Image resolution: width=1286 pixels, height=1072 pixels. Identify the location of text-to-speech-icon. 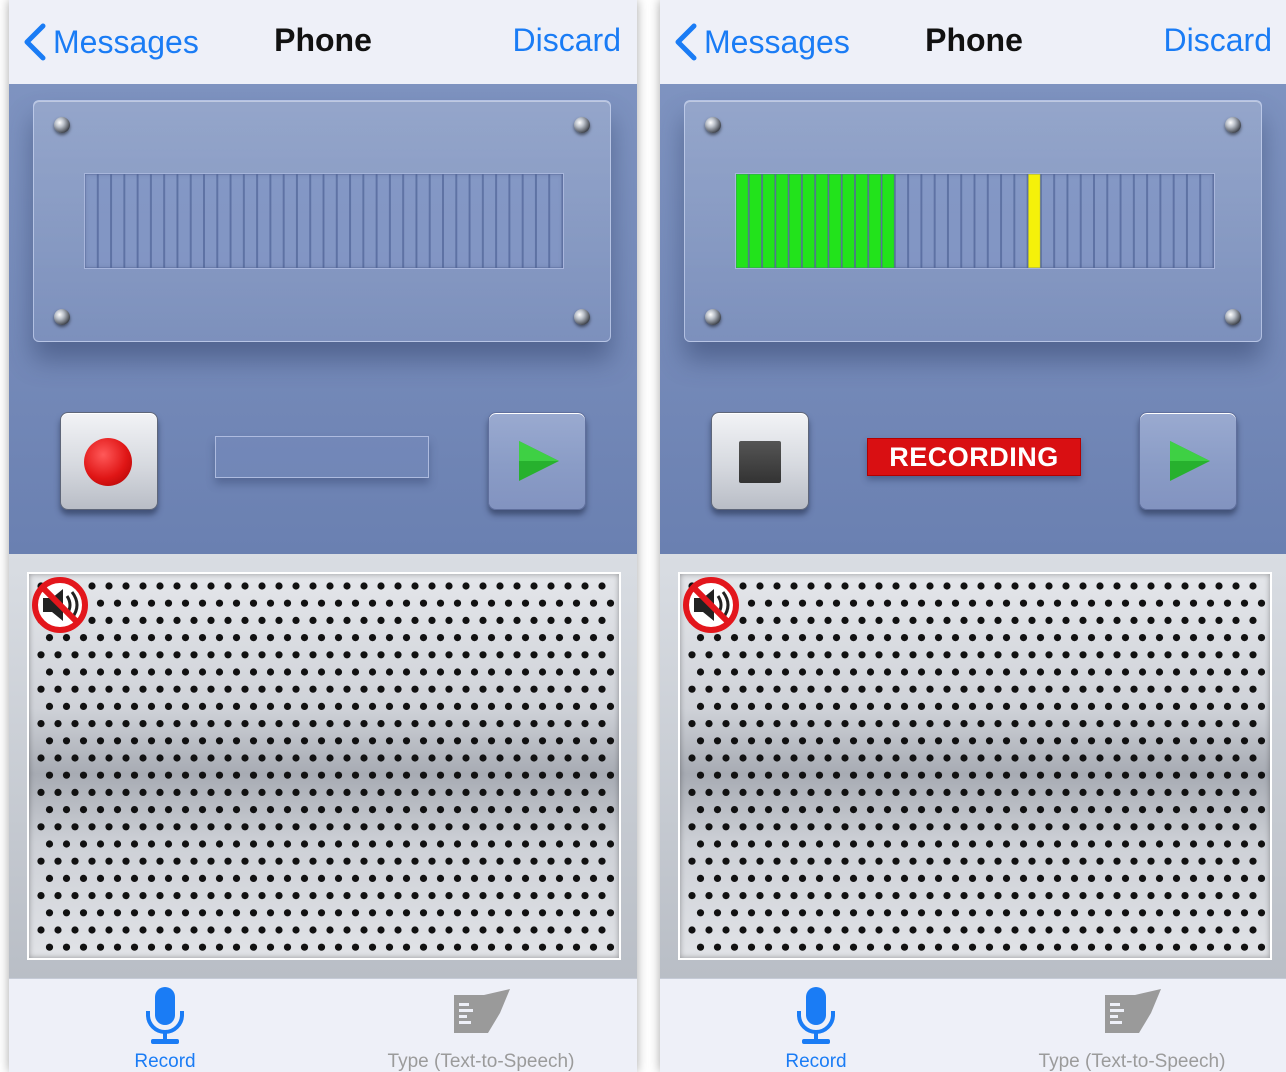
(1133, 1011).